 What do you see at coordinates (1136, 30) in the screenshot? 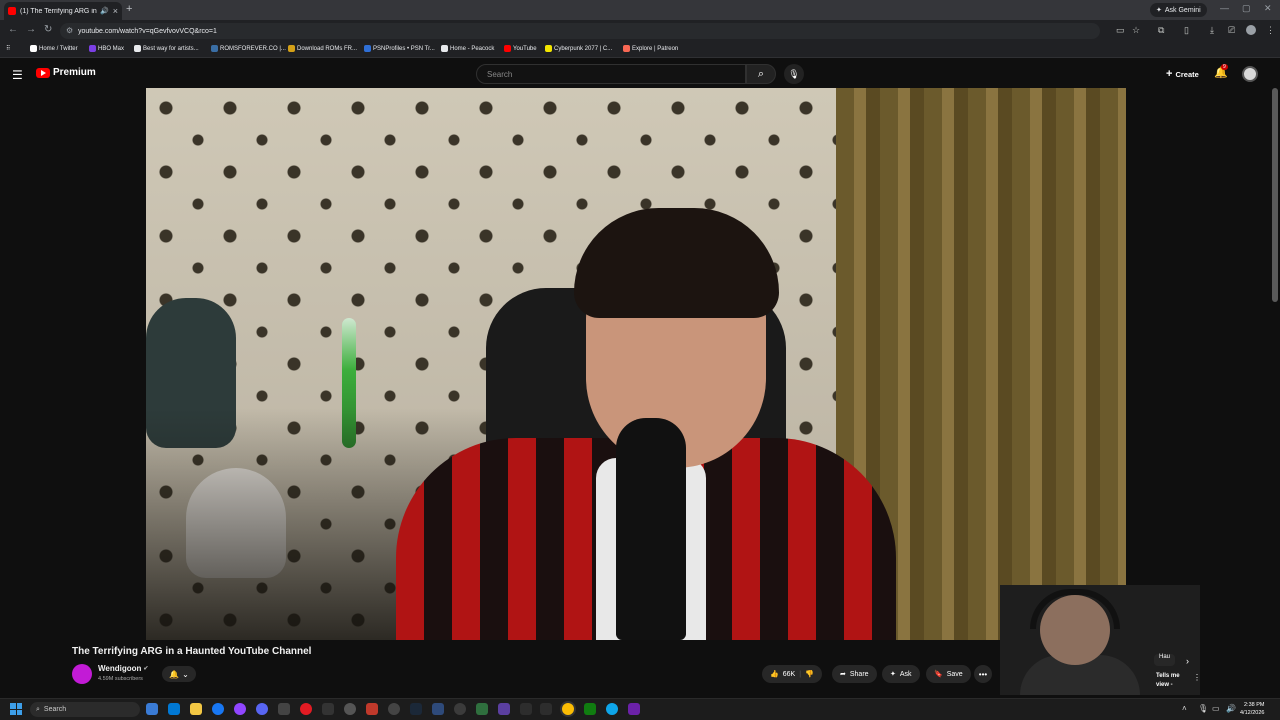
I see `bookmark-star-icon: ☆` at bounding box center [1136, 30].